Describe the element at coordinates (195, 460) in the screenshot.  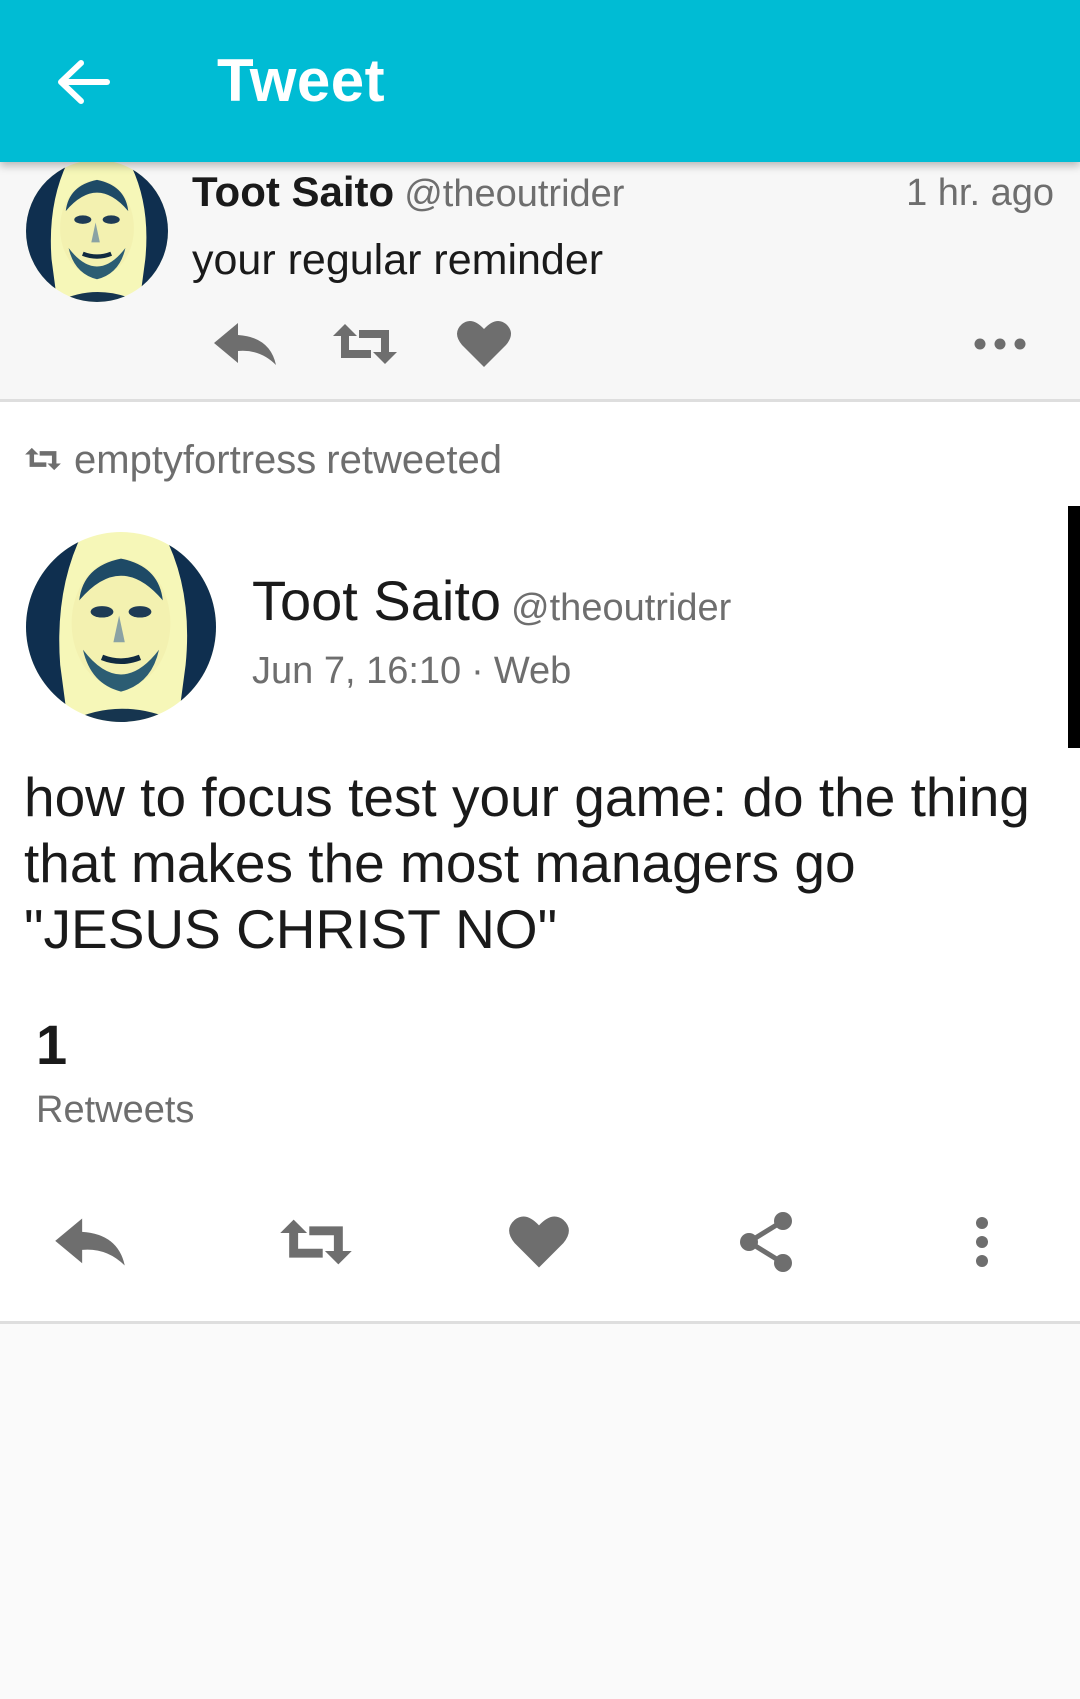
I see `retweeter-name: emptyfortress` at that location.